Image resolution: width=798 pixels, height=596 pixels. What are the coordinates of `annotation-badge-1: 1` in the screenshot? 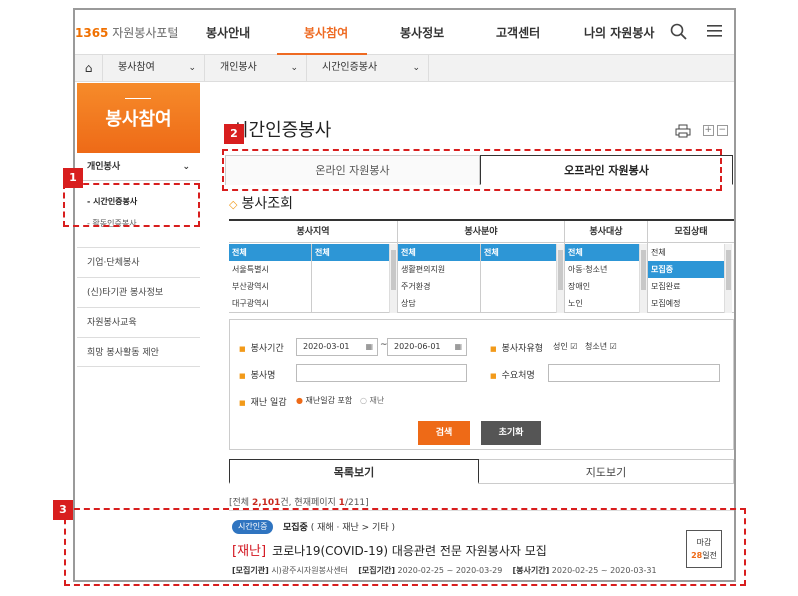 It's located at (73, 178).